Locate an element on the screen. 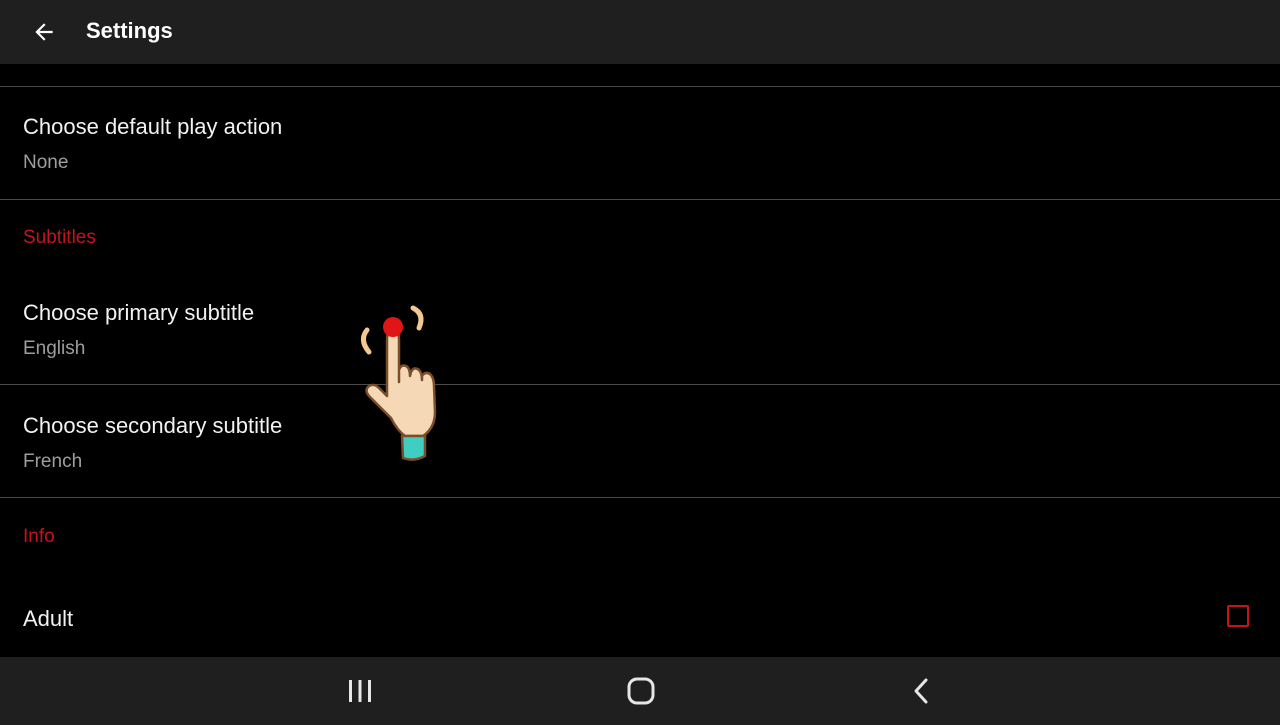 The image size is (1280, 725). nav-back-icon is located at coordinates (921, 691).